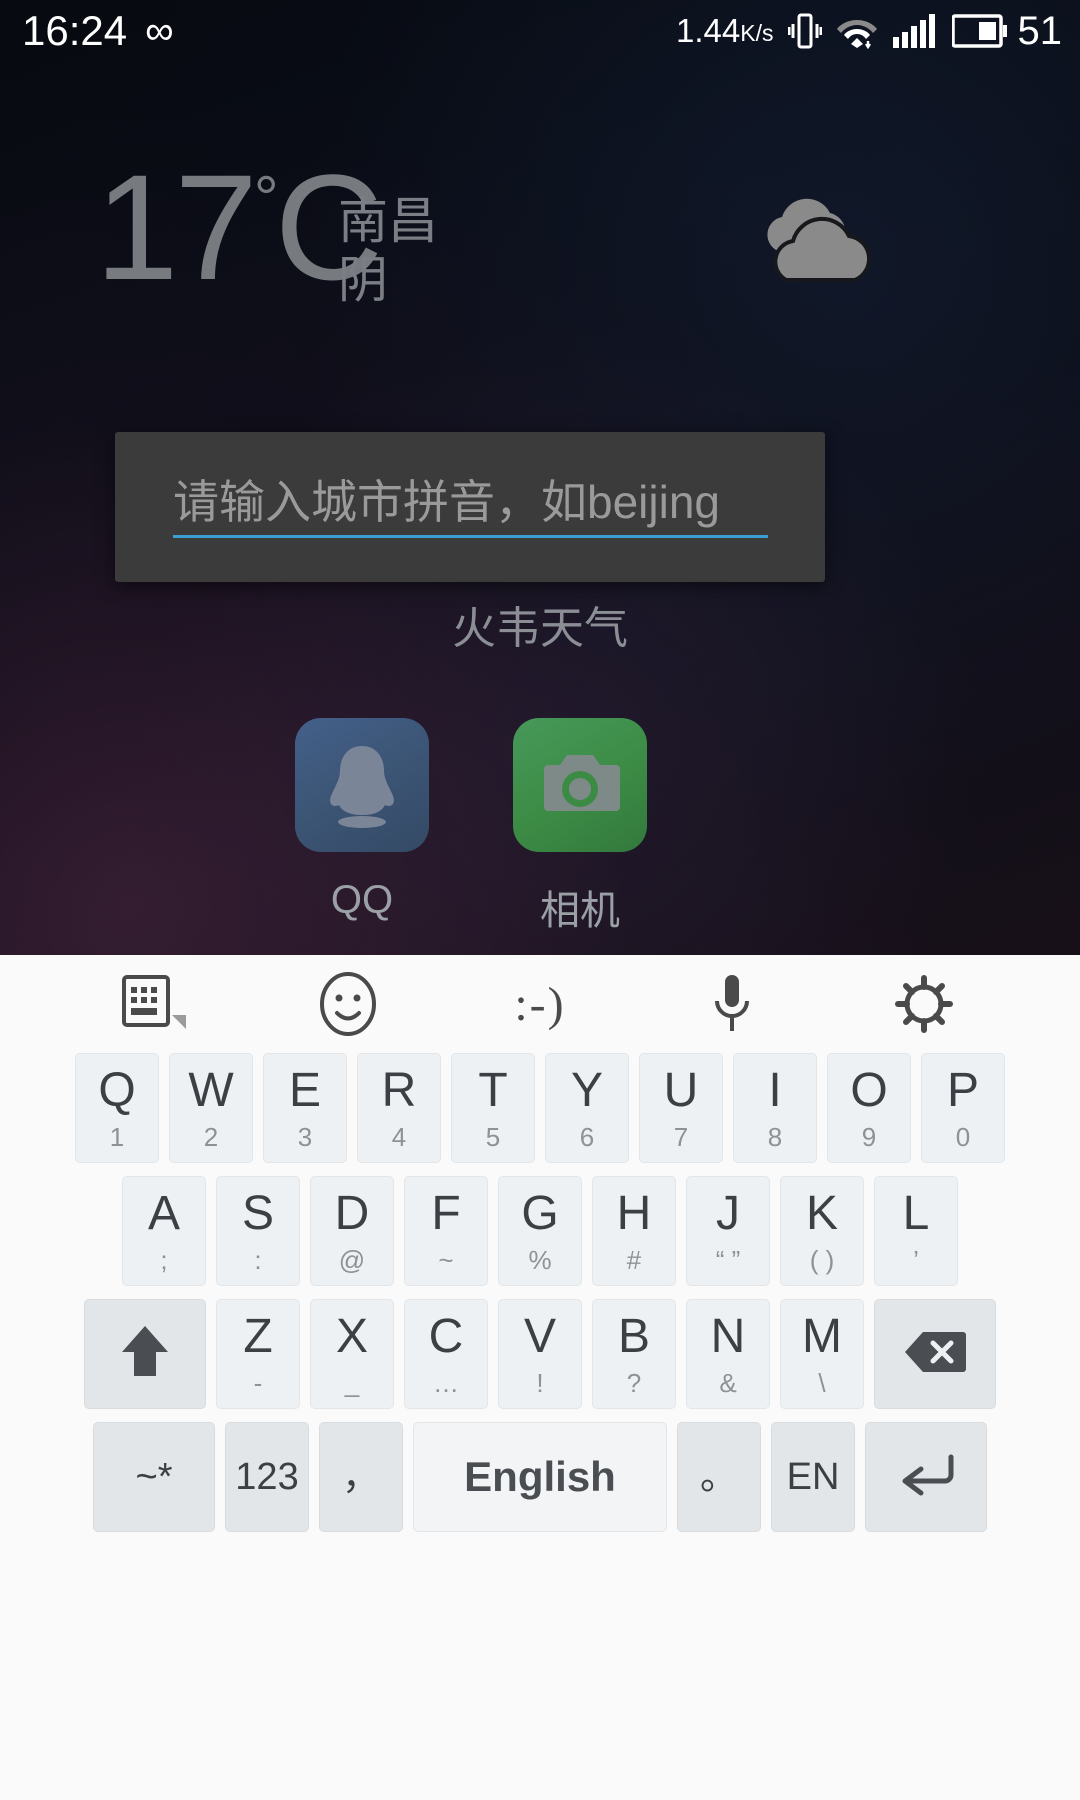 The width and height of the screenshot is (1080, 1800). I want to click on keyboard-toolbar: :-), so click(540, 1004).